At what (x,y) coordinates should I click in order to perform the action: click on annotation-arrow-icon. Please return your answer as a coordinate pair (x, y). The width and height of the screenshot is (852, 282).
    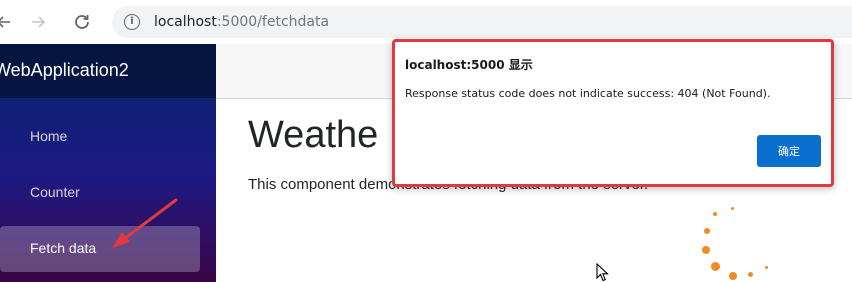
    Looking at the image, I should click on (145, 223).